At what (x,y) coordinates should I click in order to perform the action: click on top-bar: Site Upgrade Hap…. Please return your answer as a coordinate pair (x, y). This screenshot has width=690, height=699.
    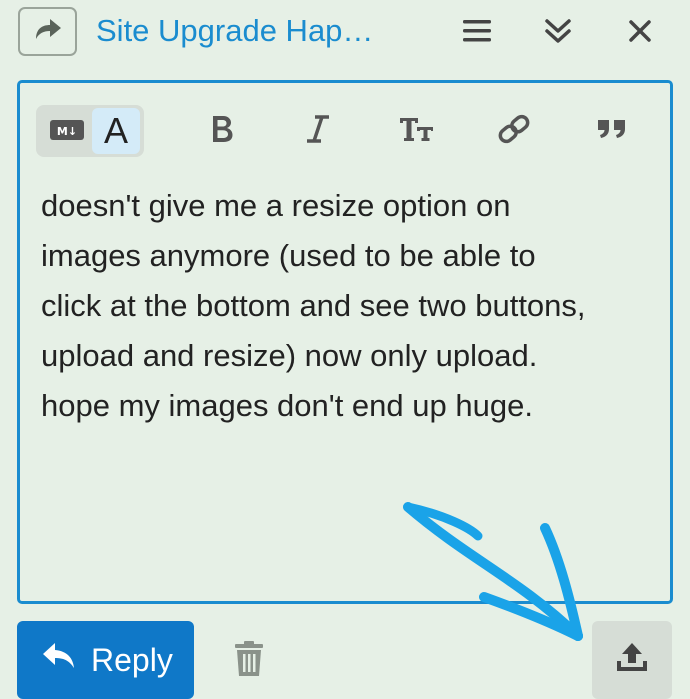
    Looking at the image, I should click on (345, 35).